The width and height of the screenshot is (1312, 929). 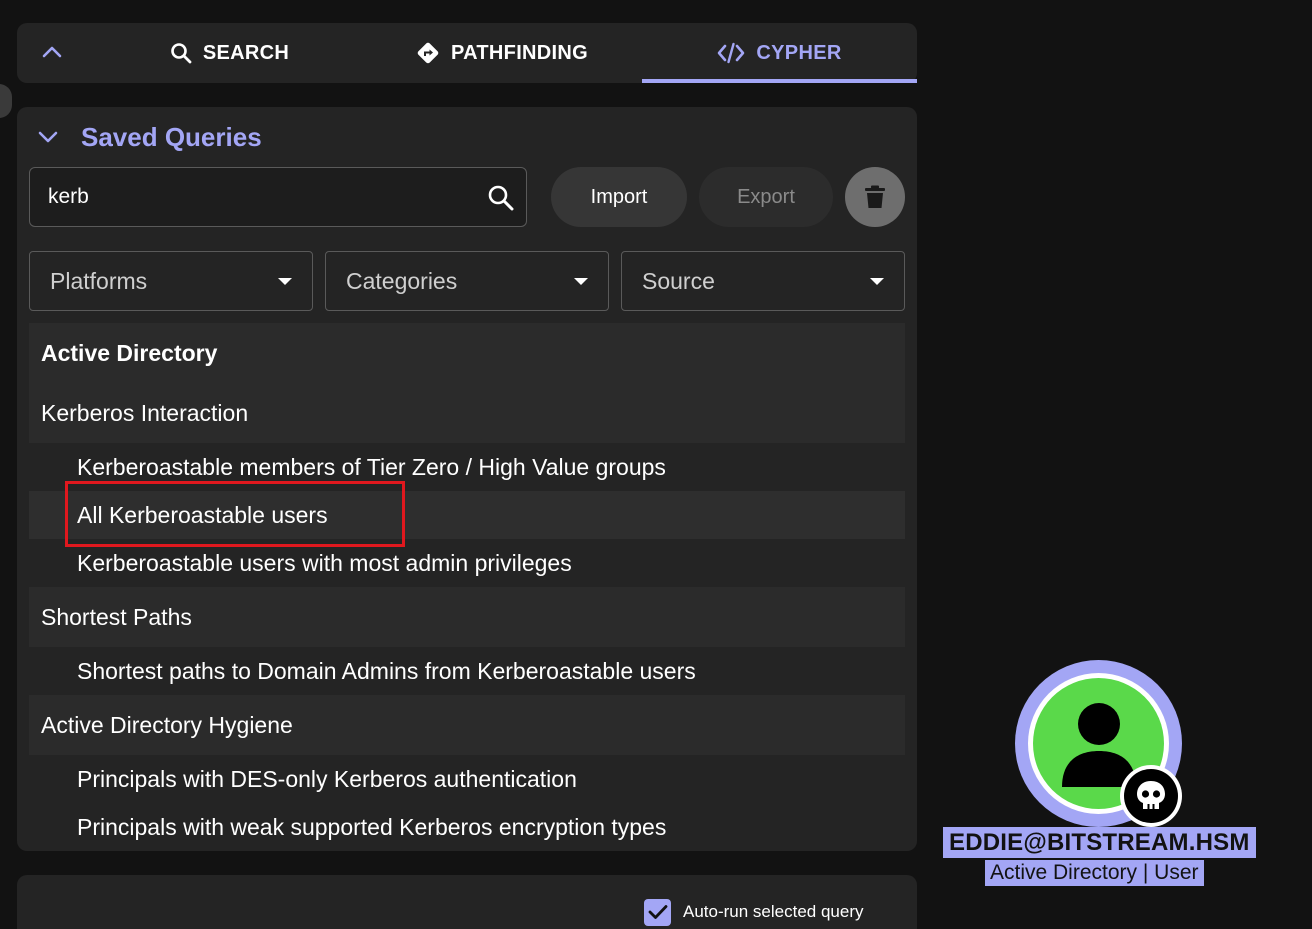 What do you see at coordinates (519, 52) in the screenshot?
I see `tab-pathfinding-label: PATHFINDING` at bounding box center [519, 52].